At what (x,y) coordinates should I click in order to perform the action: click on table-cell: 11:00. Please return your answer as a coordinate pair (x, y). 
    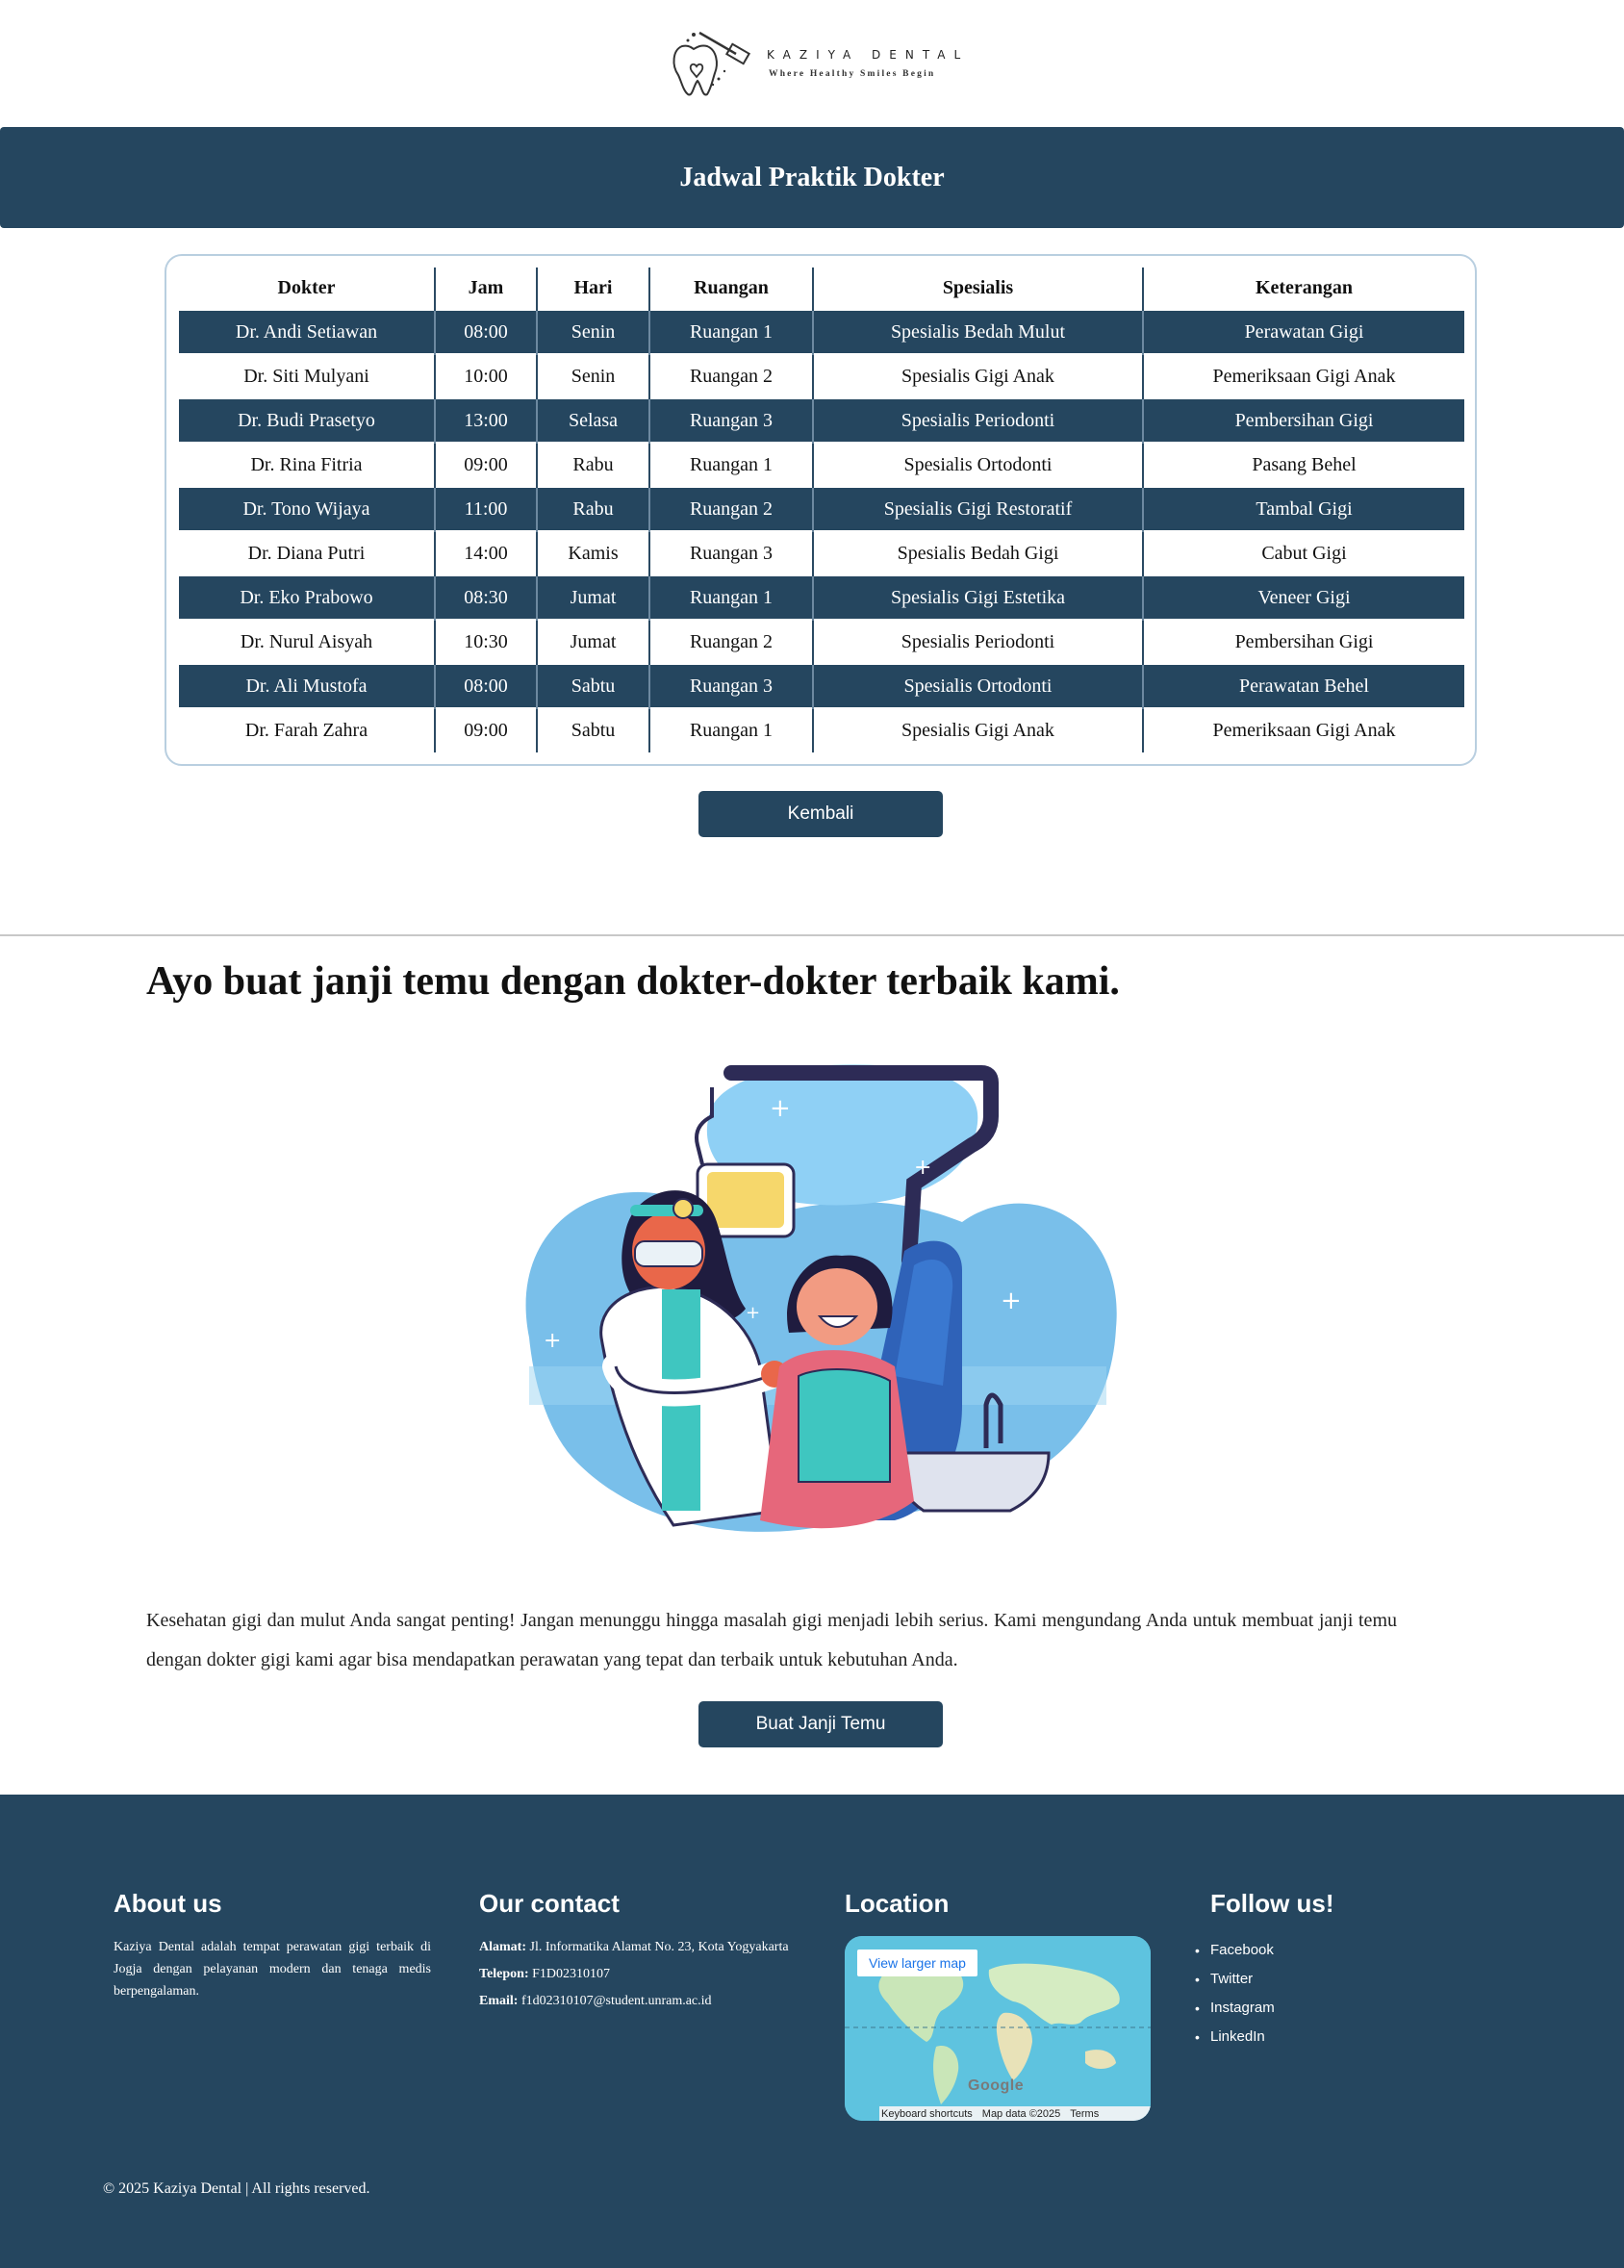
    Looking at the image, I should click on (486, 509).